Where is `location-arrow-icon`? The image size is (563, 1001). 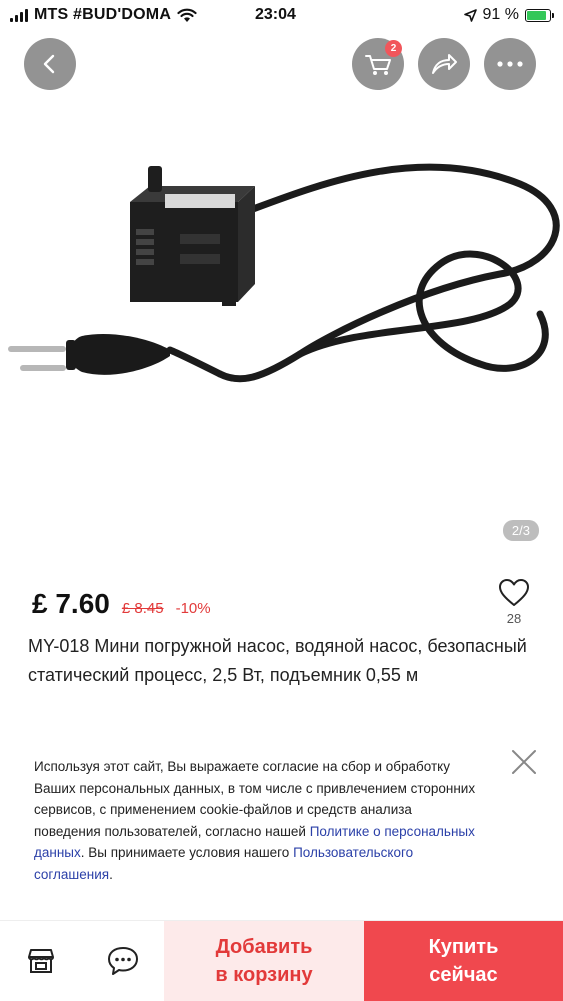
location-arrow-icon is located at coordinates (470, 15).